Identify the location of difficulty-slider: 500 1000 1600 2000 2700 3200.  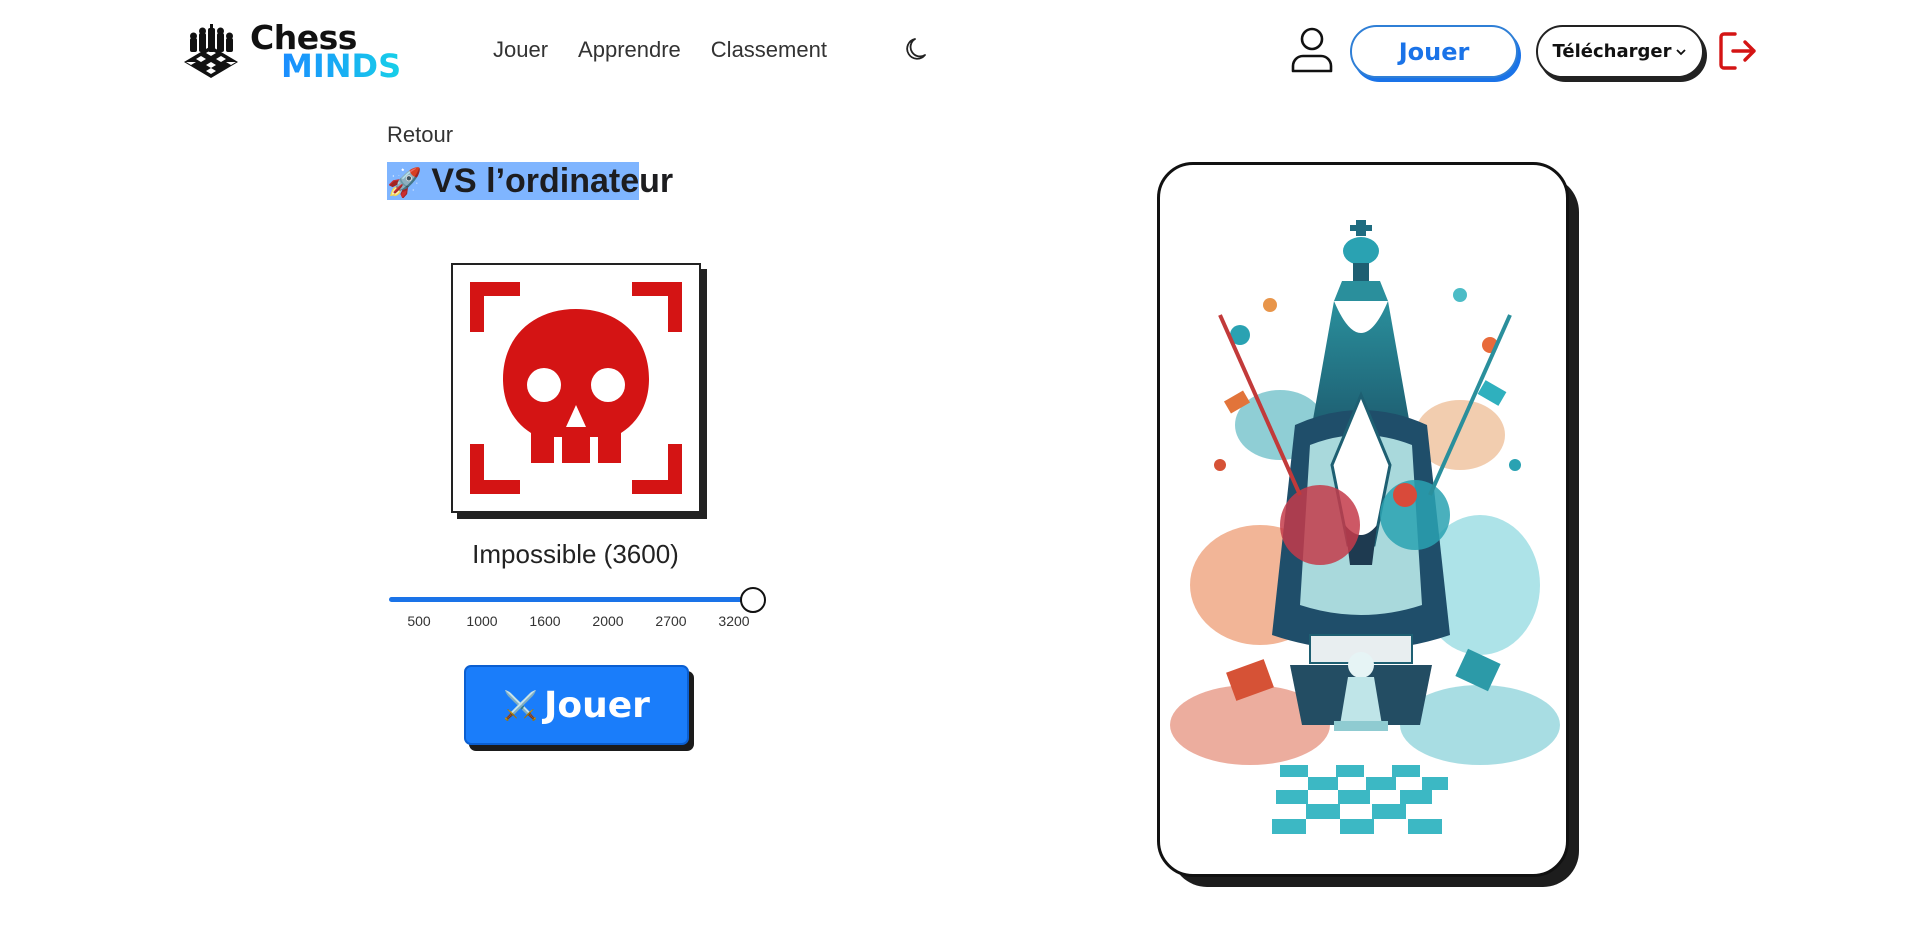
(577, 615).